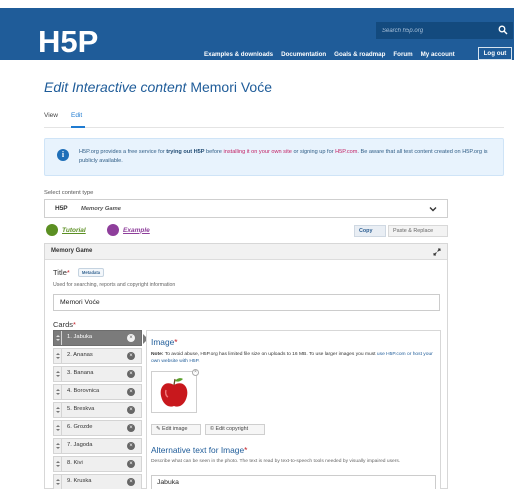 The width and height of the screenshot is (514, 489). Describe the element at coordinates (157, 354) in the screenshot. I see `note-bold: Note:` at that location.